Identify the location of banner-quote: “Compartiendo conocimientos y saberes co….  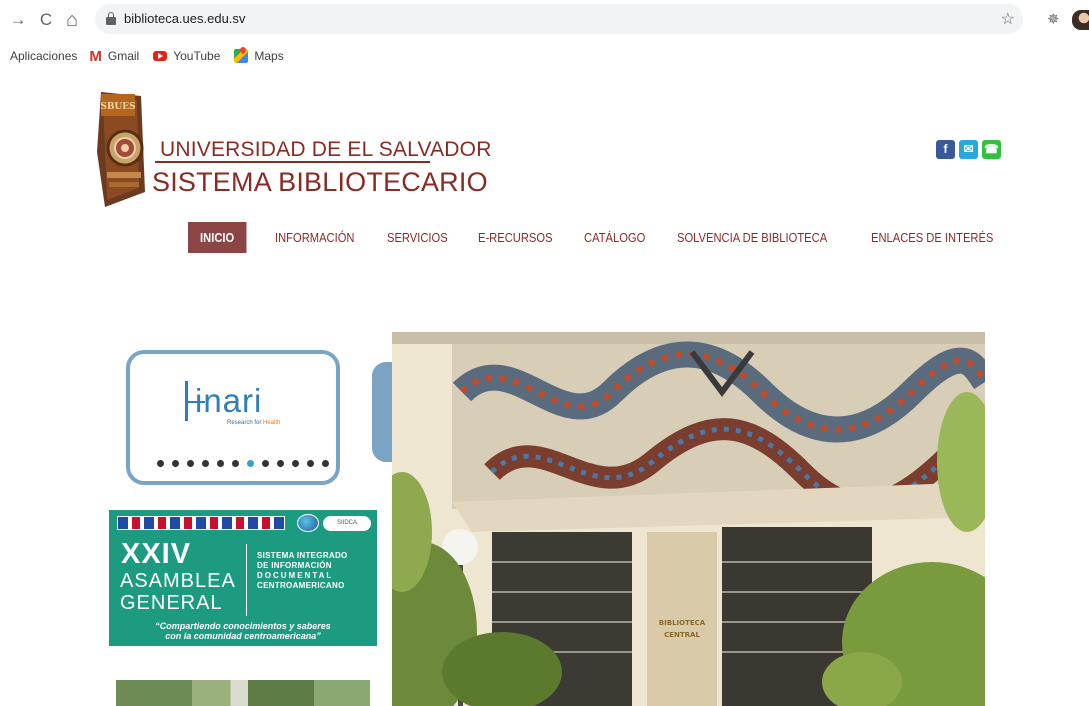
(243, 631).